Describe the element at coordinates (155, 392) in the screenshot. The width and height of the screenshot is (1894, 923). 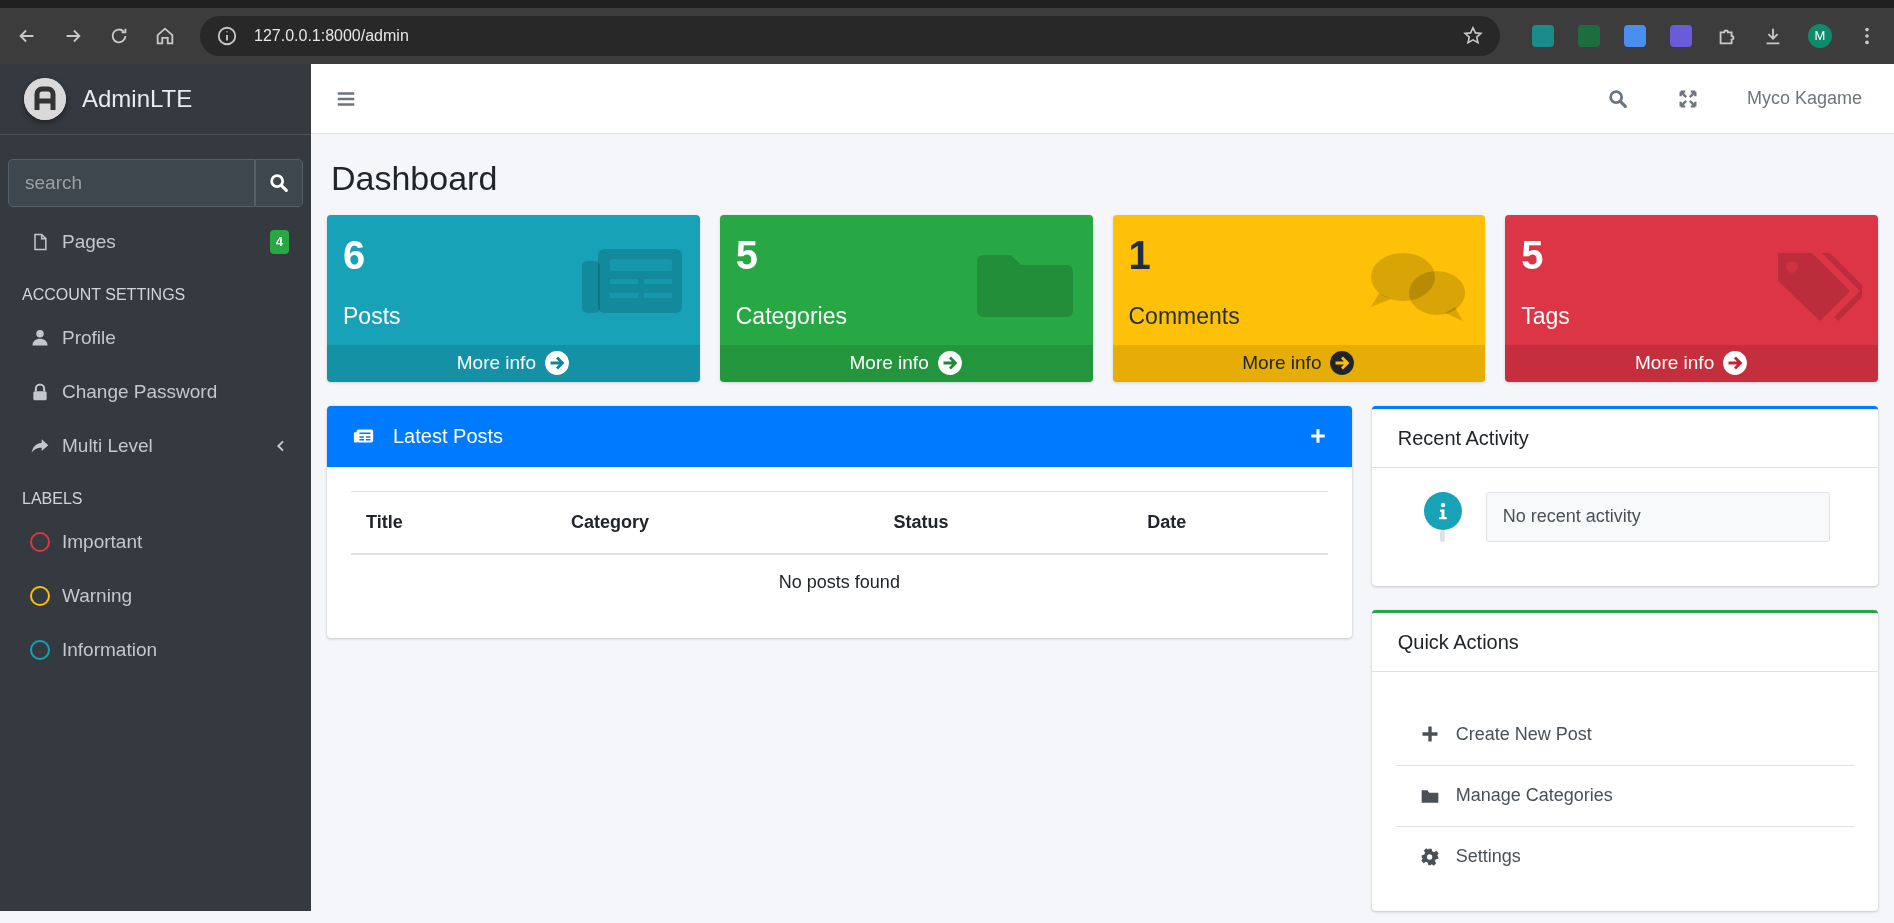
I see `sidebar-item: Change Password` at that location.